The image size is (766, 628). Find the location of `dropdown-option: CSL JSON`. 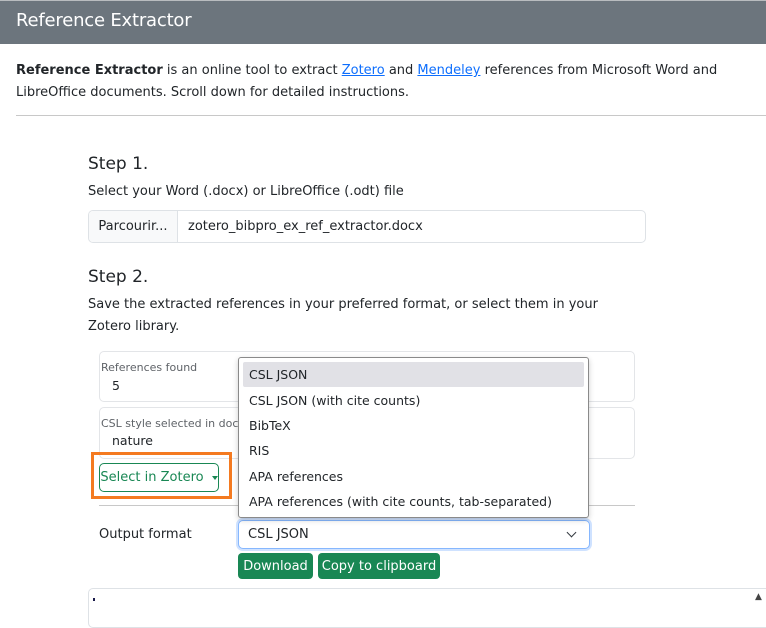

dropdown-option: CSL JSON is located at coordinates (413, 375).